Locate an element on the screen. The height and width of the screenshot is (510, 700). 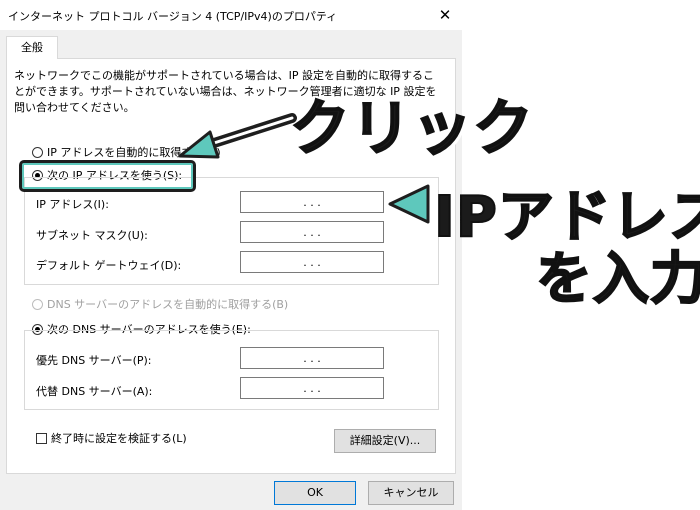
ip-annotation-line2: を入力 is located at coordinates (617, 279).